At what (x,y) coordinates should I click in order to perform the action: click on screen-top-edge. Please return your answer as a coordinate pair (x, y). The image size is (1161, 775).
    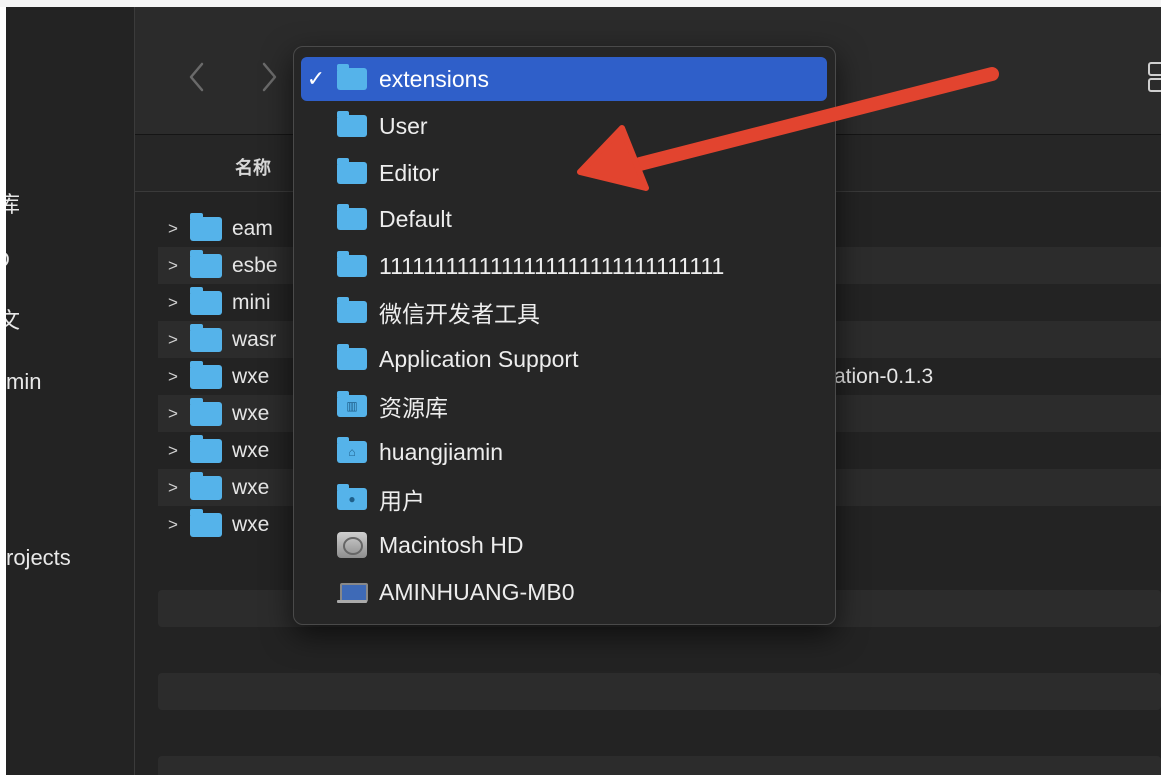
    Looking at the image, I should click on (580, 3).